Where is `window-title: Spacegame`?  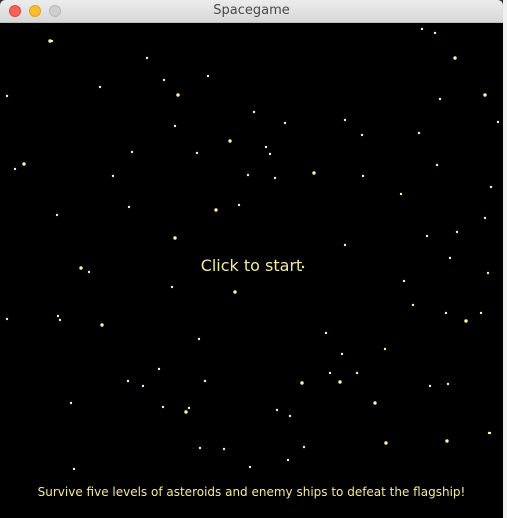
window-title: Spacegame is located at coordinates (251, 10).